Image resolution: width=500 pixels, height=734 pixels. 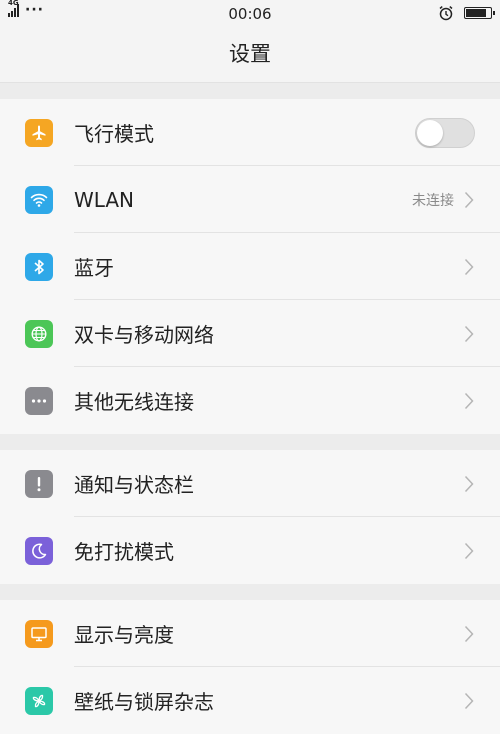 What do you see at coordinates (104, 199) in the screenshot?
I see `settings-item-label: WLAN` at bounding box center [104, 199].